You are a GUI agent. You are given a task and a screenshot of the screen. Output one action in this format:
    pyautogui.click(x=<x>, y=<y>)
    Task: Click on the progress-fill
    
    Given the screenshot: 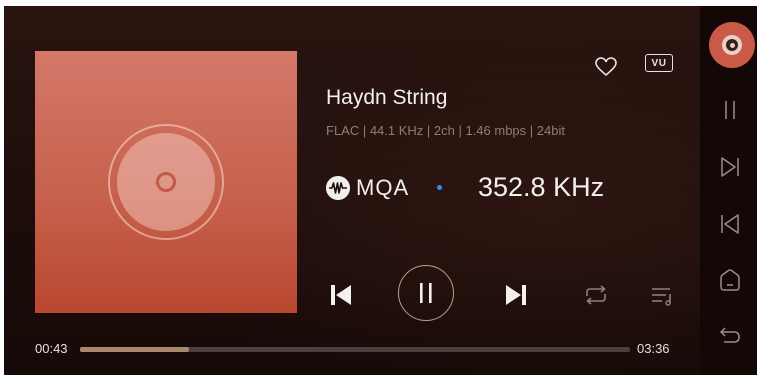 What is the action you would take?
    pyautogui.click(x=135, y=349)
    